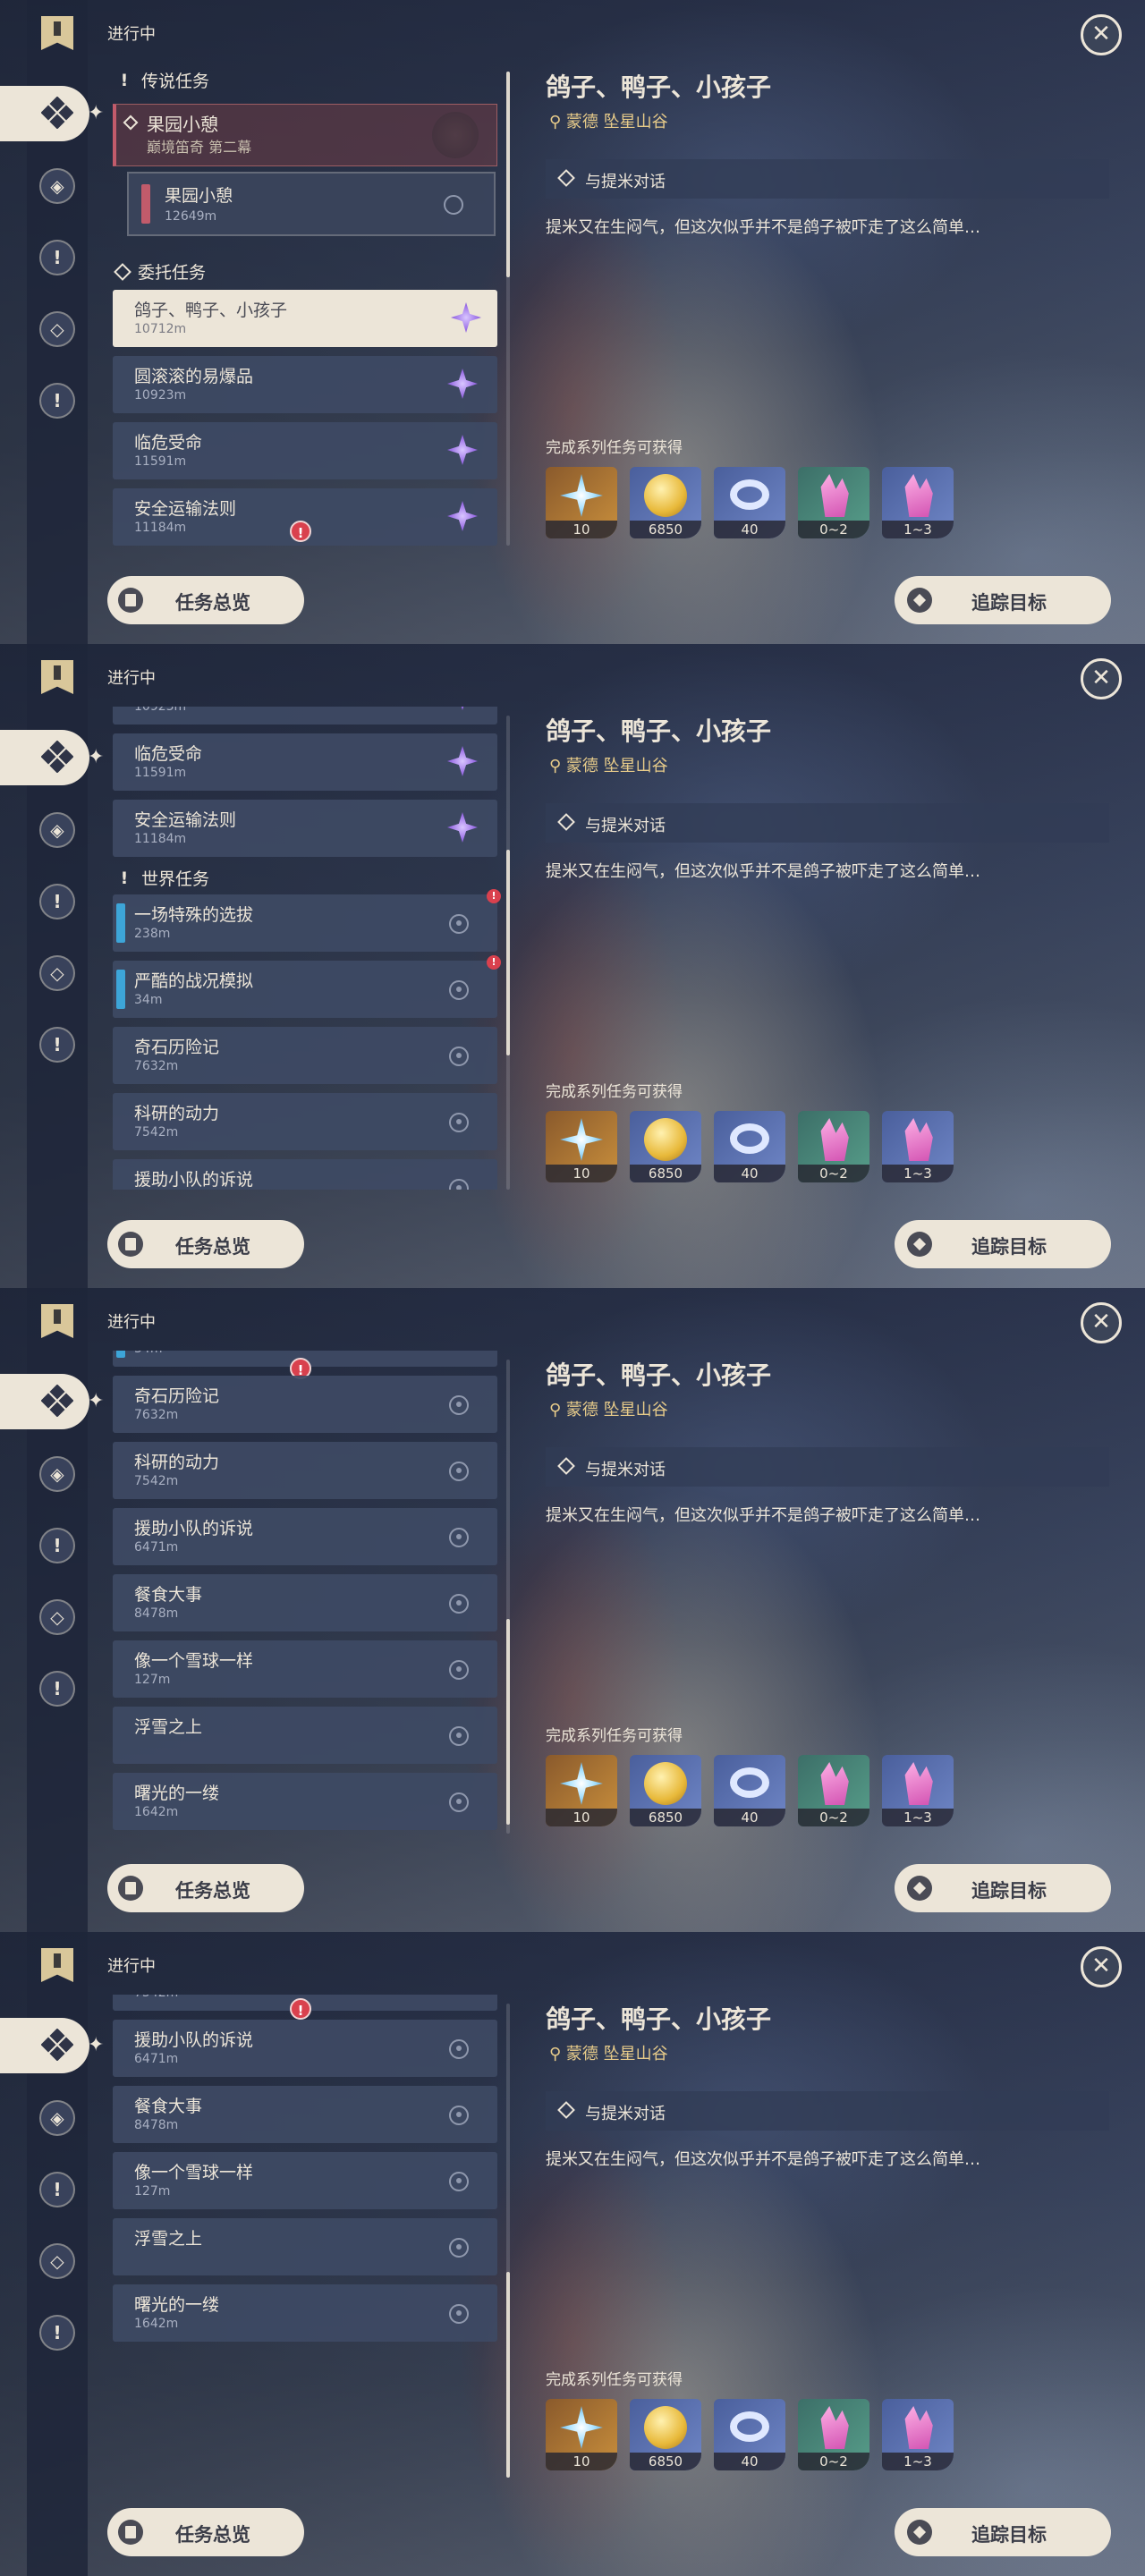  Describe the element at coordinates (659, 87) in the screenshot. I see `quest-title: 鸽子、鸭子、小孩子` at that location.